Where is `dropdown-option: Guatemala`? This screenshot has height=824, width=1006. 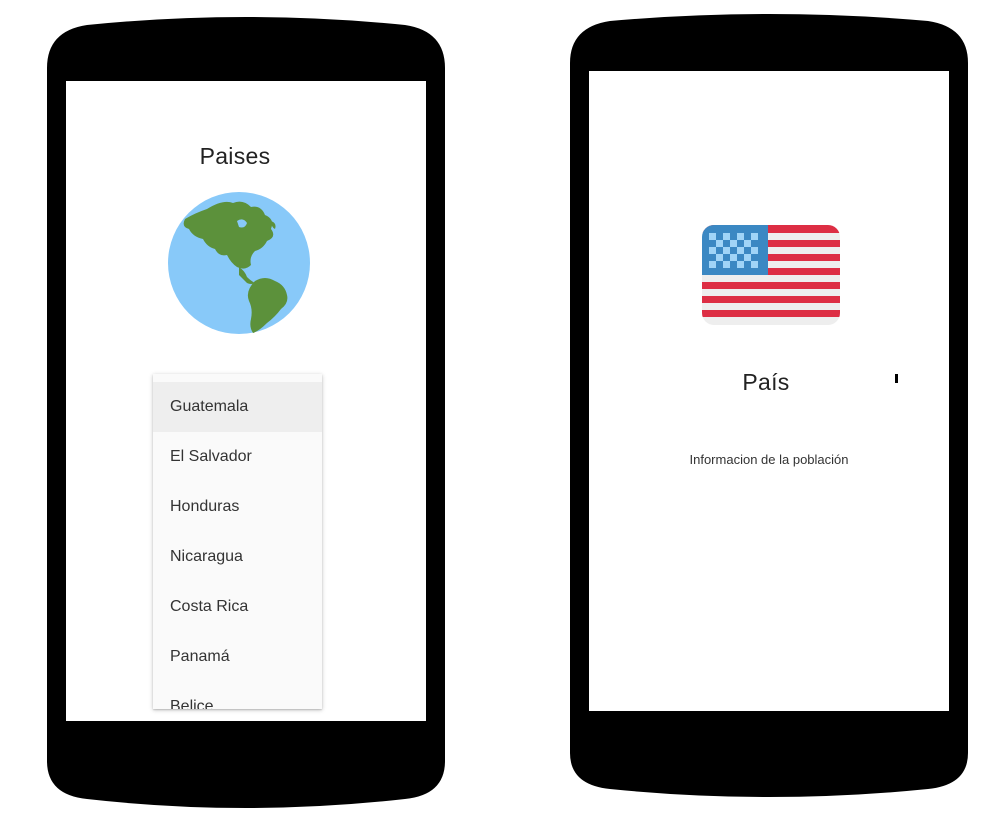
dropdown-option: Guatemala is located at coordinates (237, 407).